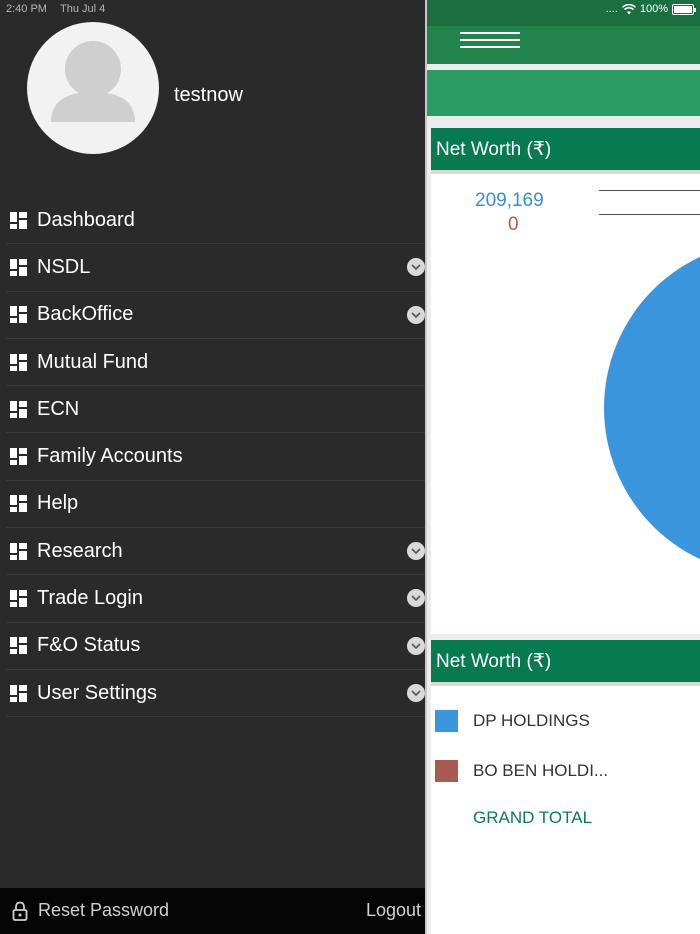  Describe the element at coordinates (215, 552) in the screenshot. I see `menu-item-research: Research` at that location.